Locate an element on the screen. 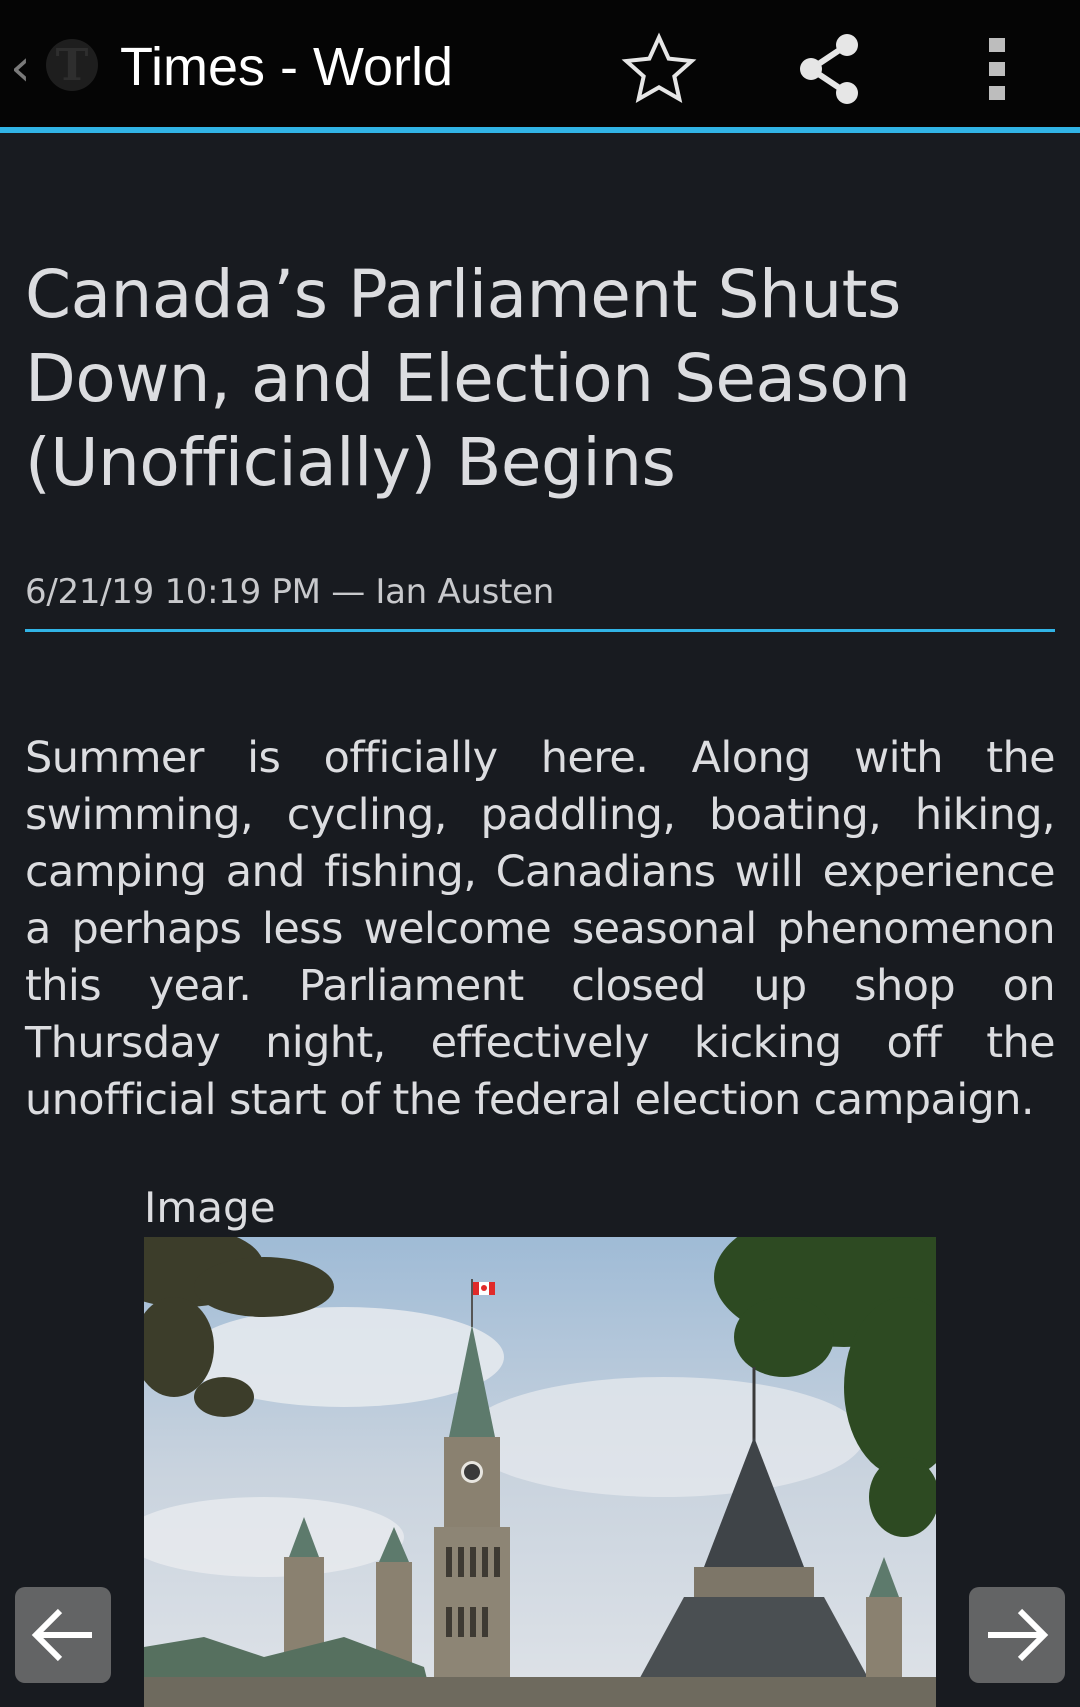 The width and height of the screenshot is (1080, 1707). share-icon is located at coordinates (829, 69).